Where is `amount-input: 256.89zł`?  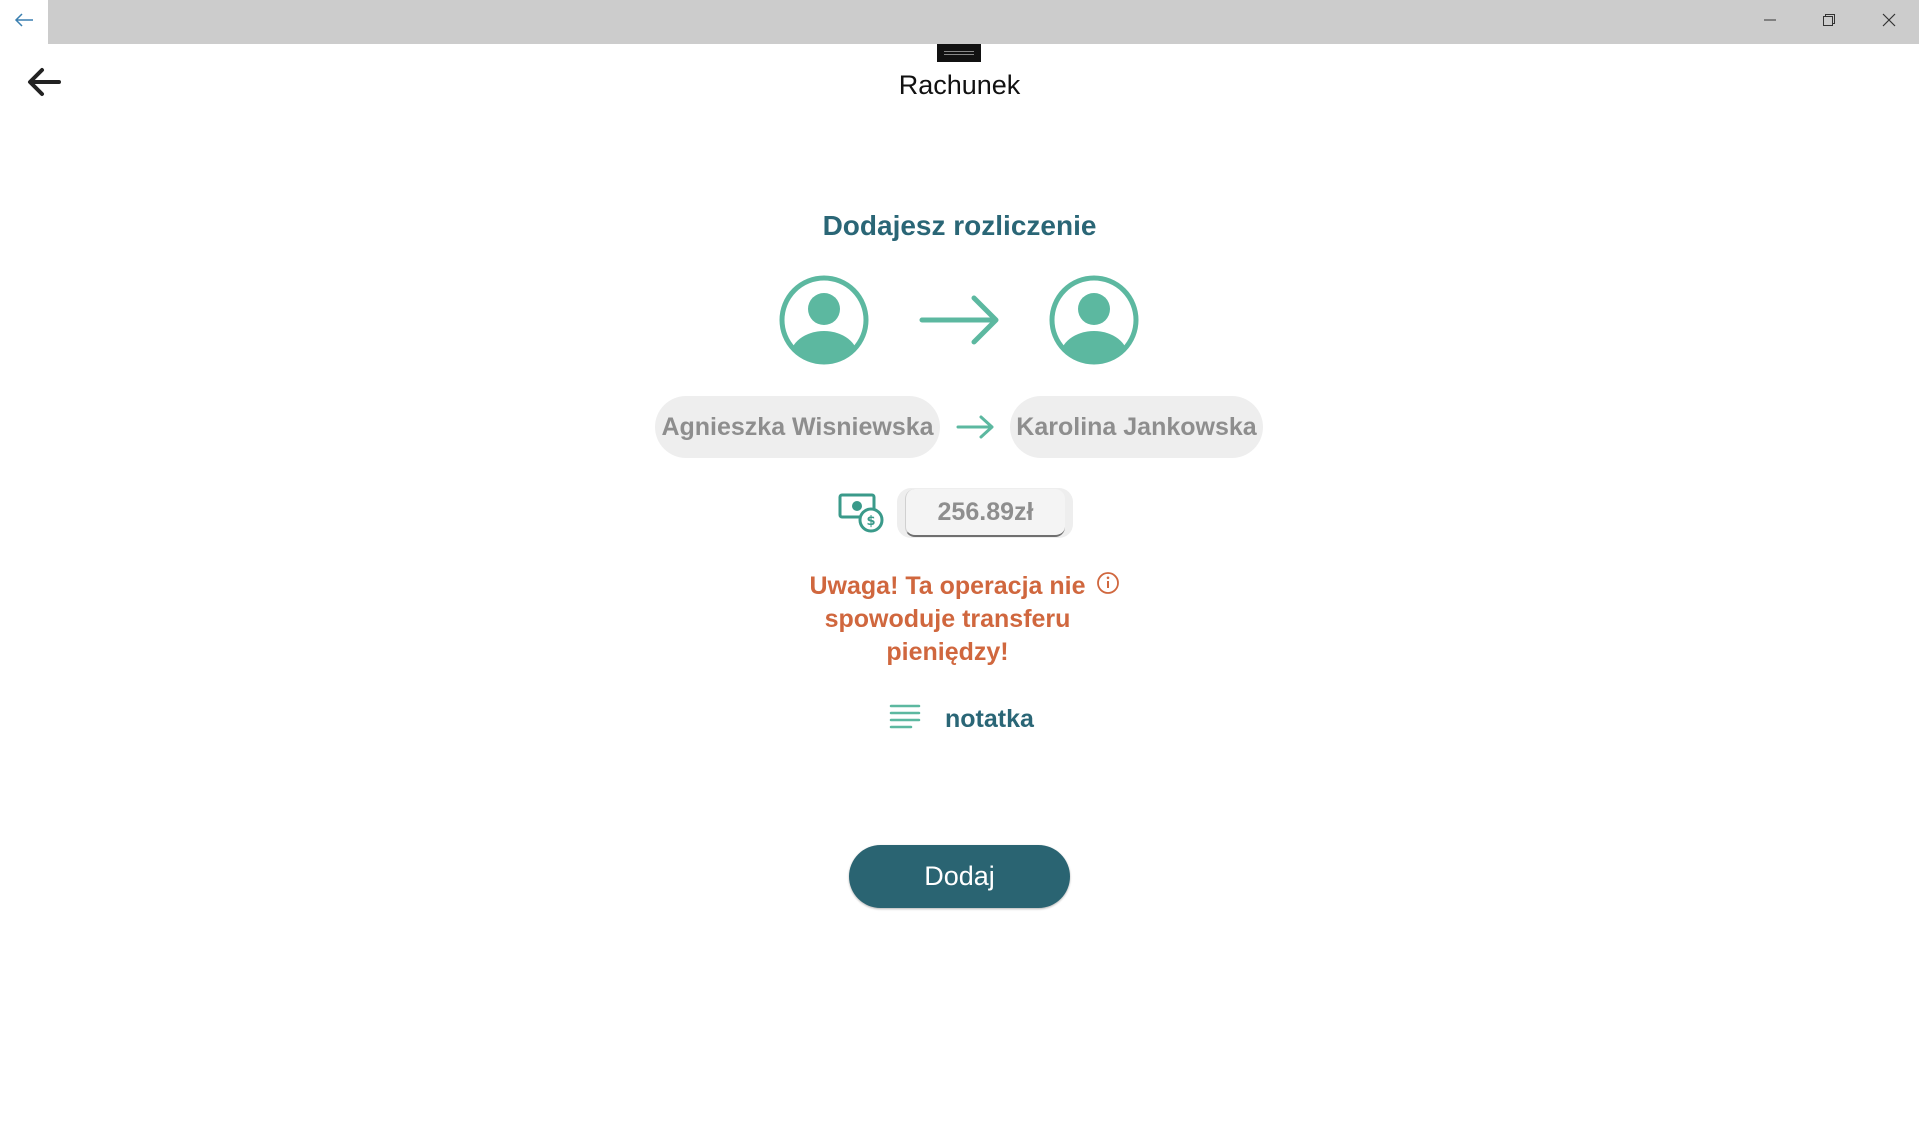
amount-input: 256.89zł is located at coordinates (985, 513).